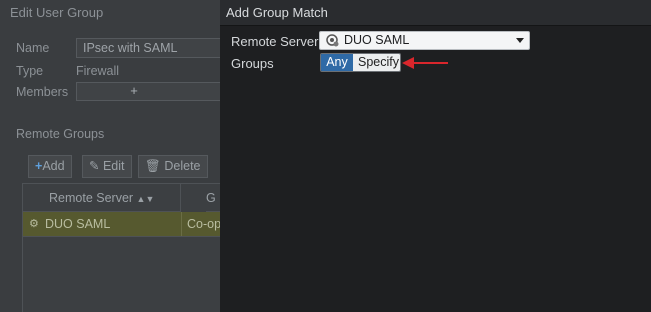  What do you see at coordinates (34, 224) in the screenshot?
I see `server-icon: ⚙` at bounding box center [34, 224].